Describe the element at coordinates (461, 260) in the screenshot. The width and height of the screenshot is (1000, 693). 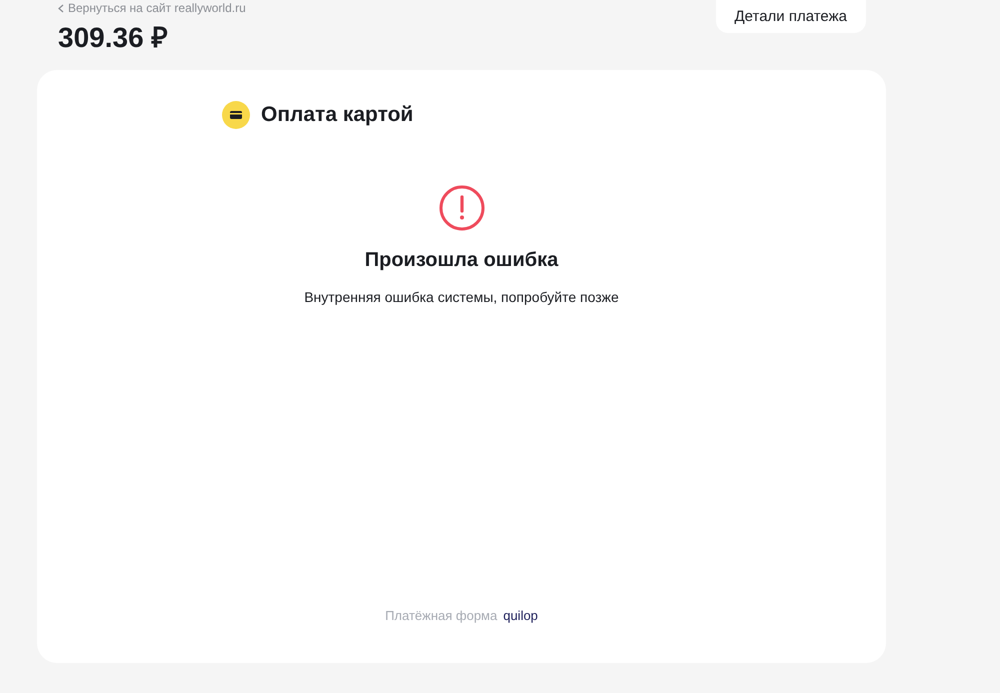
I see `error-heading: Произошла ошибка` at that location.